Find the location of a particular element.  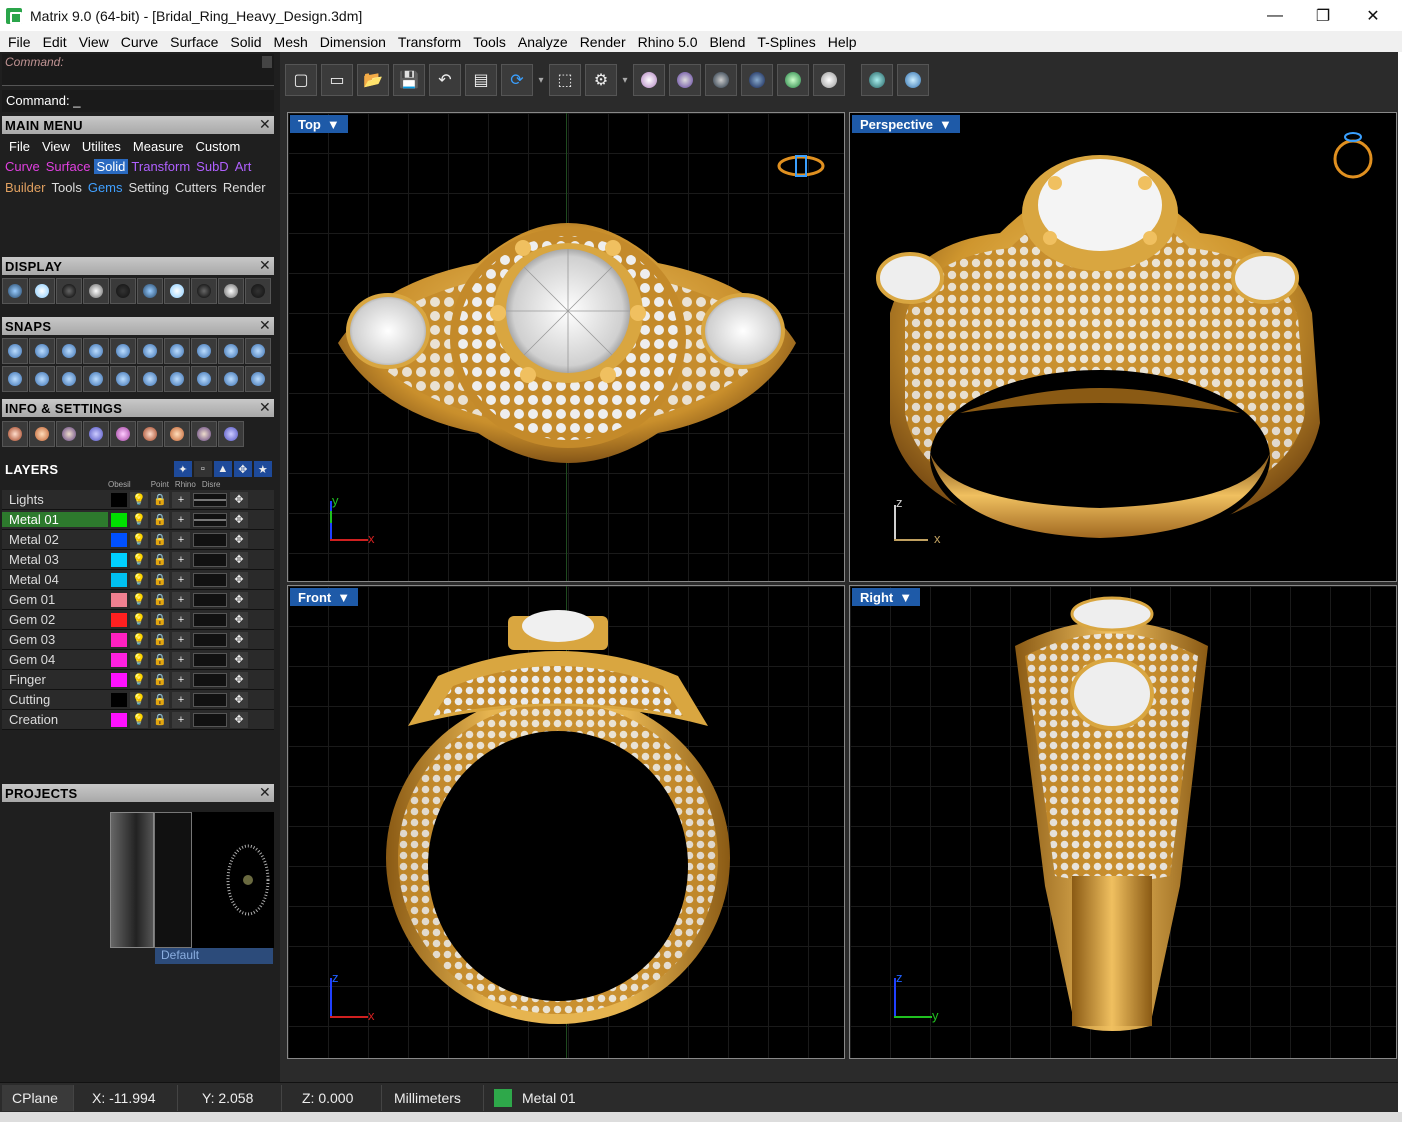

viewport-perspective-label: Perspective ▼ is located at coordinates (906, 124).